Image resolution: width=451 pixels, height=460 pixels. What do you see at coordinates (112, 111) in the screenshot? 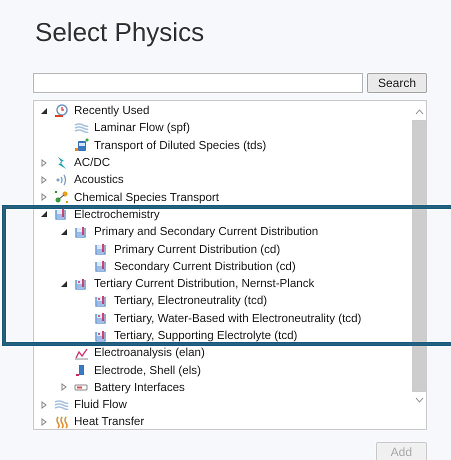
I see `tree-item: Recently Used` at bounding box center [112, 111].